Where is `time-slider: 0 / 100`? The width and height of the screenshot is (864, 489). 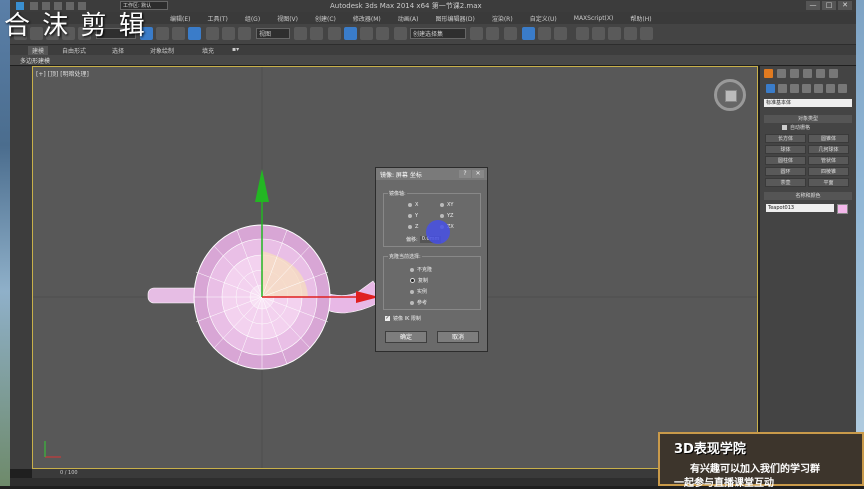 time-slider: 0 / 100 is located at coordinates (395, 473).